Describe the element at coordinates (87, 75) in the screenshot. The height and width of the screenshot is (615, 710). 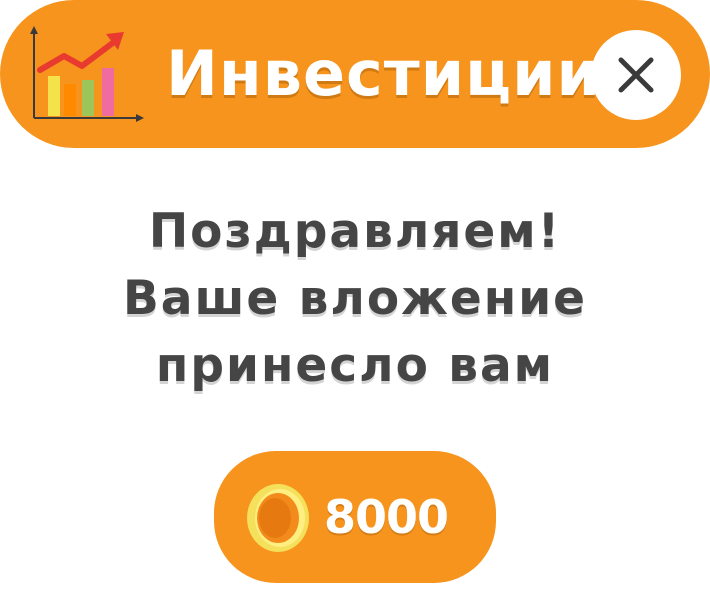
I see `growth-chart-icon` at that location.